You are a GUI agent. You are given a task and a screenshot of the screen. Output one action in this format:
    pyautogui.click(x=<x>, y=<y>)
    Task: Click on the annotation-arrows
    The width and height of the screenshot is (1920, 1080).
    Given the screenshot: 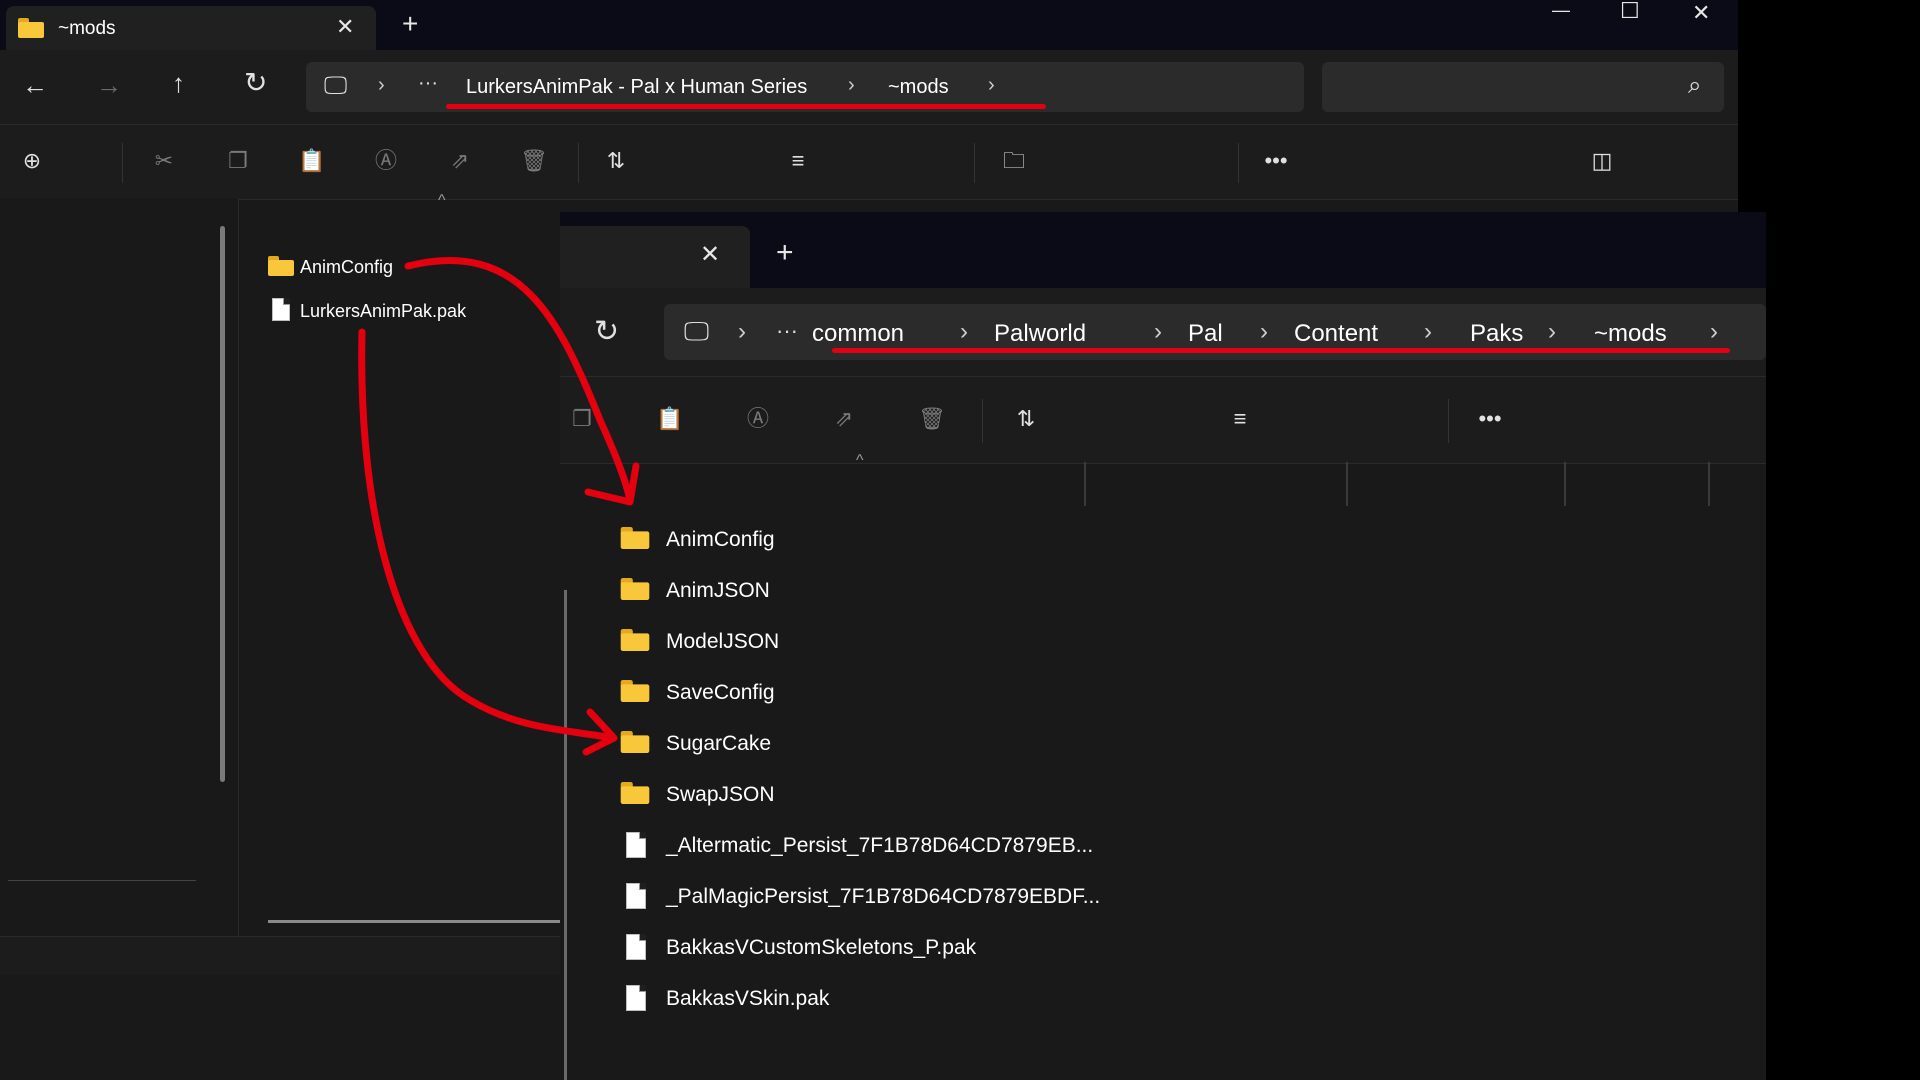 What is the action you would take?
    pyautogui.click(x=499, y=506)
    